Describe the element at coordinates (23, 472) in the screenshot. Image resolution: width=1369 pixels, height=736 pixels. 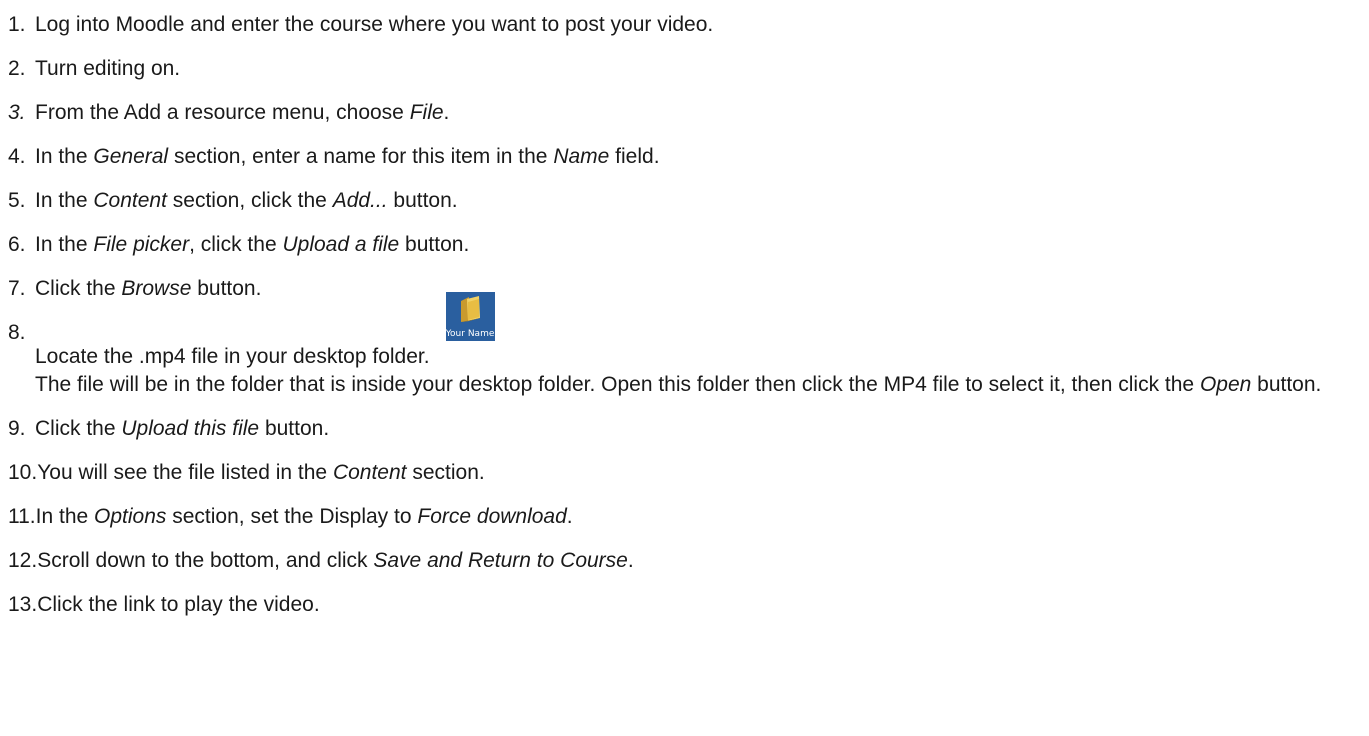
I see `step-number: 10.` at that location.